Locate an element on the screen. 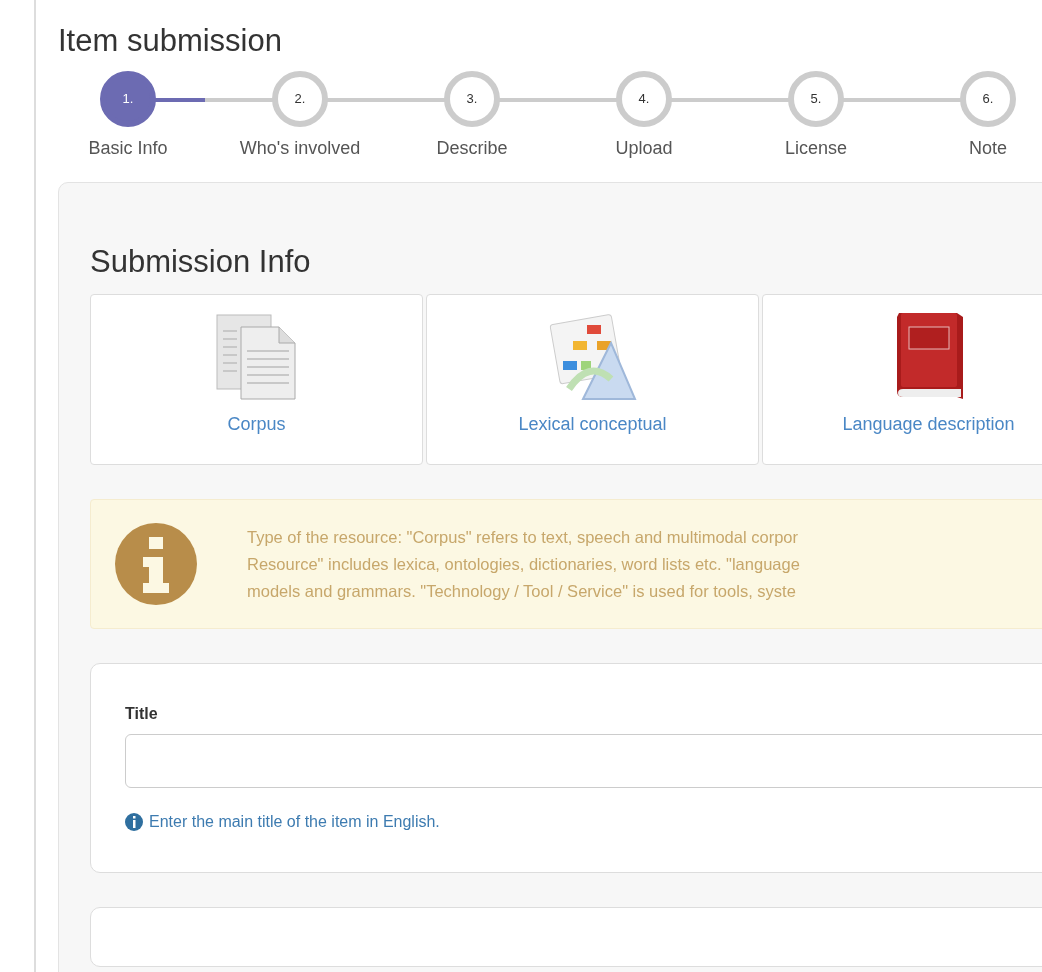  field-label: Title is located at coordinates (142, 714).